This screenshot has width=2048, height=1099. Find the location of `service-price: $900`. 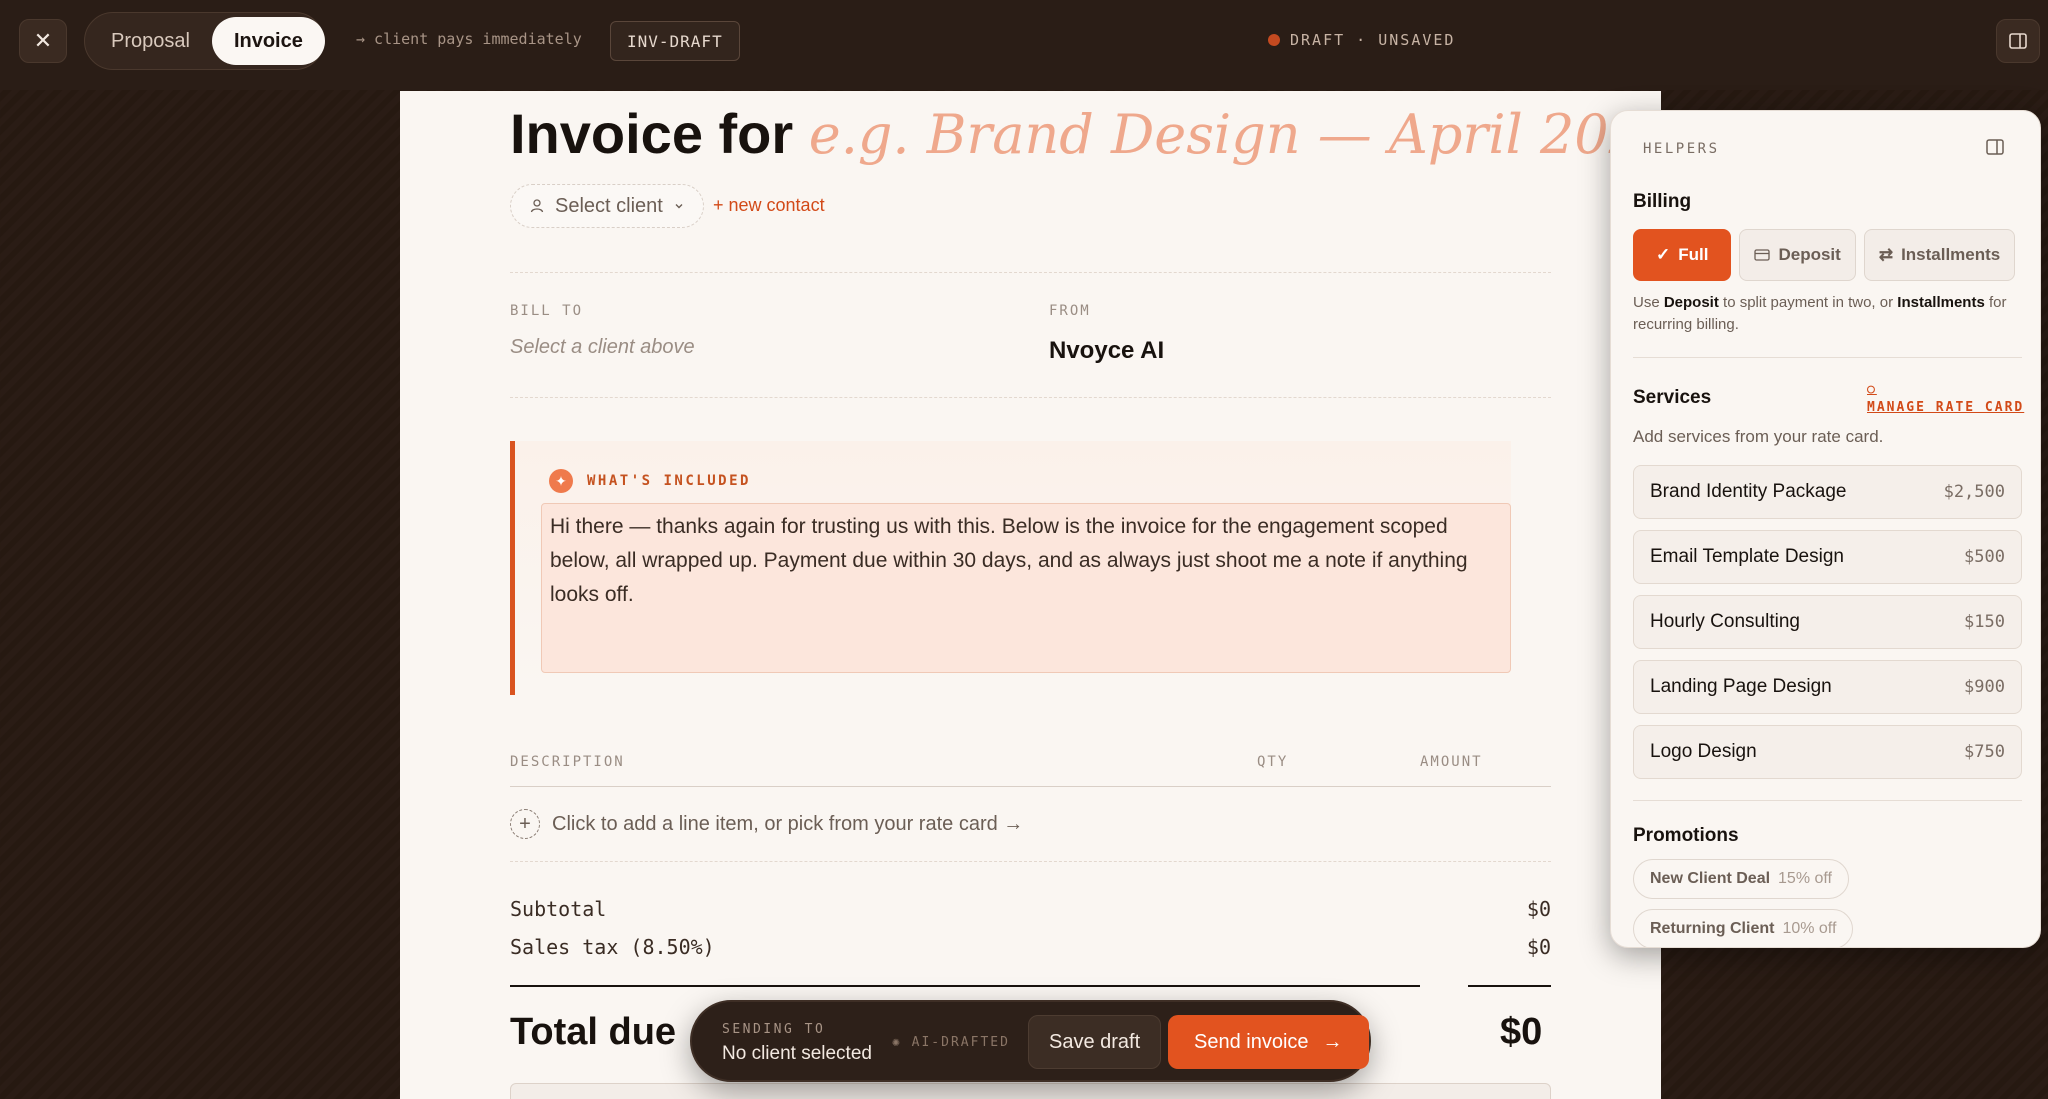

service-price: $900 is located at coordinates (1984, 687).